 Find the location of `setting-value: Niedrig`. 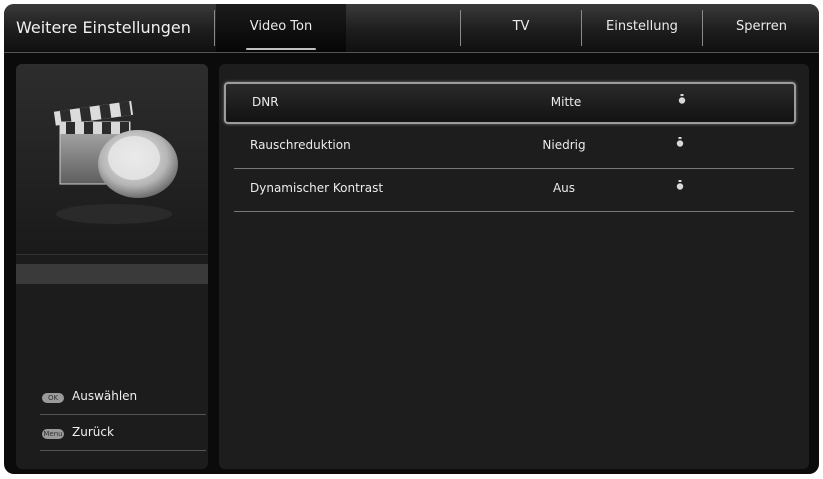

setting-value: Niedrig is located at coordinates (564, 145).